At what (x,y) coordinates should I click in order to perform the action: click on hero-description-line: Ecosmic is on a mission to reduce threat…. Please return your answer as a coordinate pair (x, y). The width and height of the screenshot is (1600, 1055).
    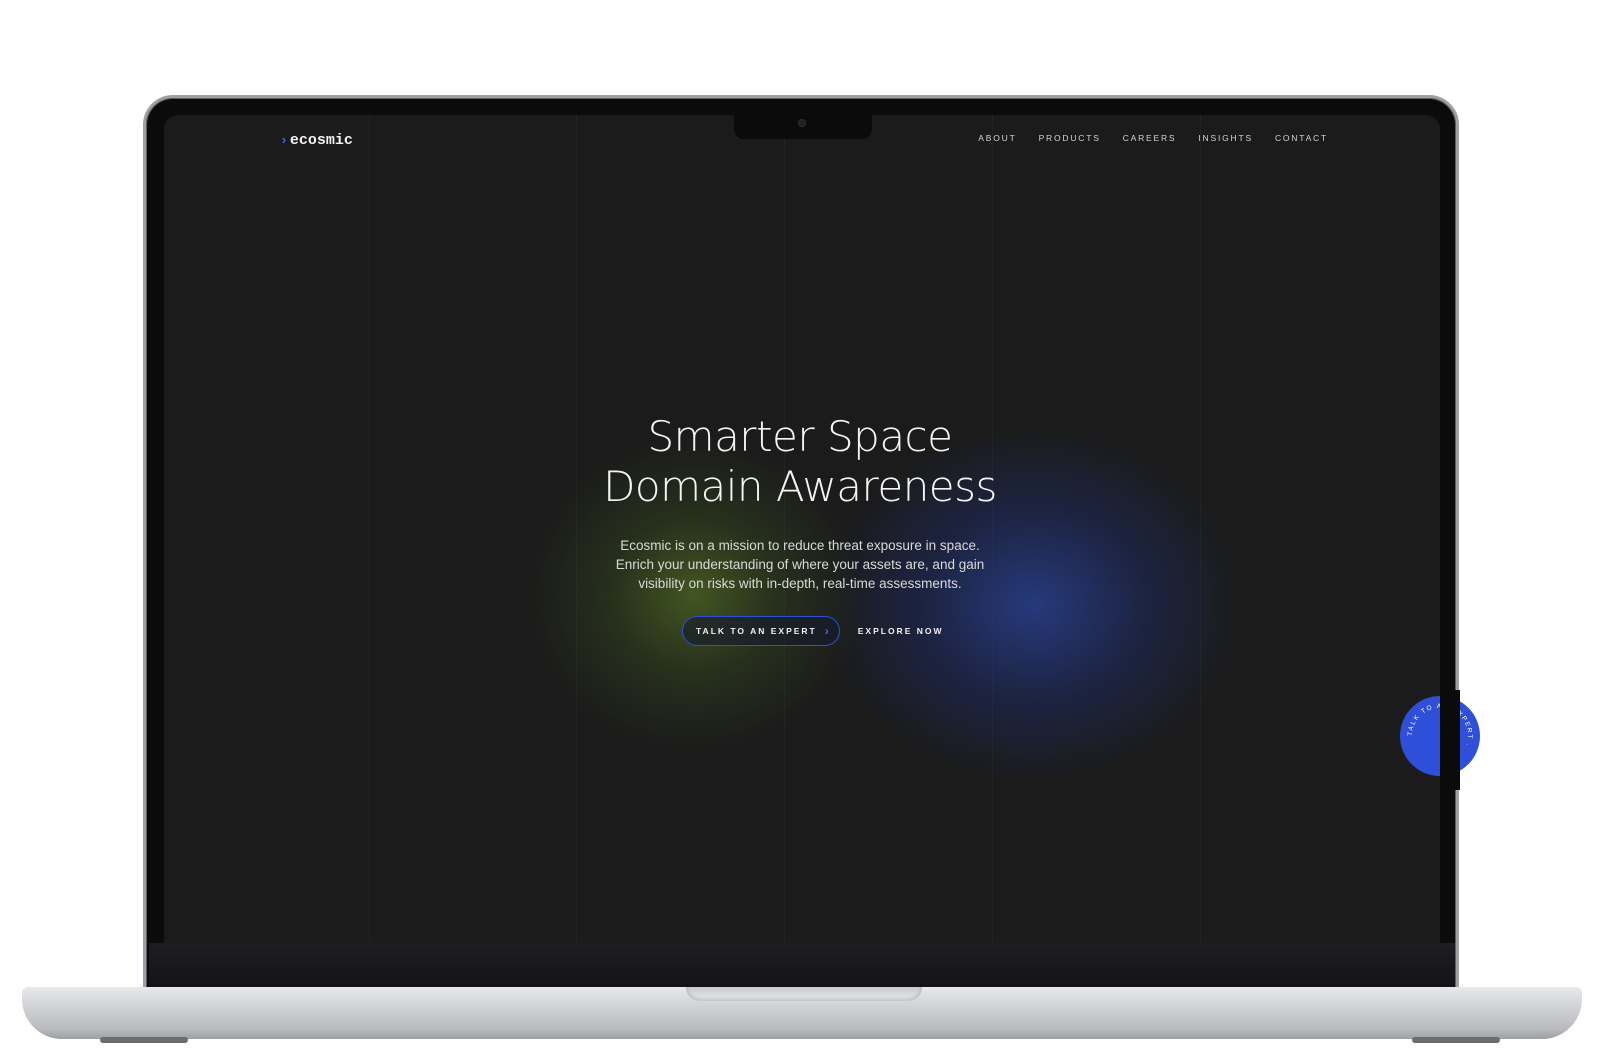
    Looking at the image, I should click on (800, 545).